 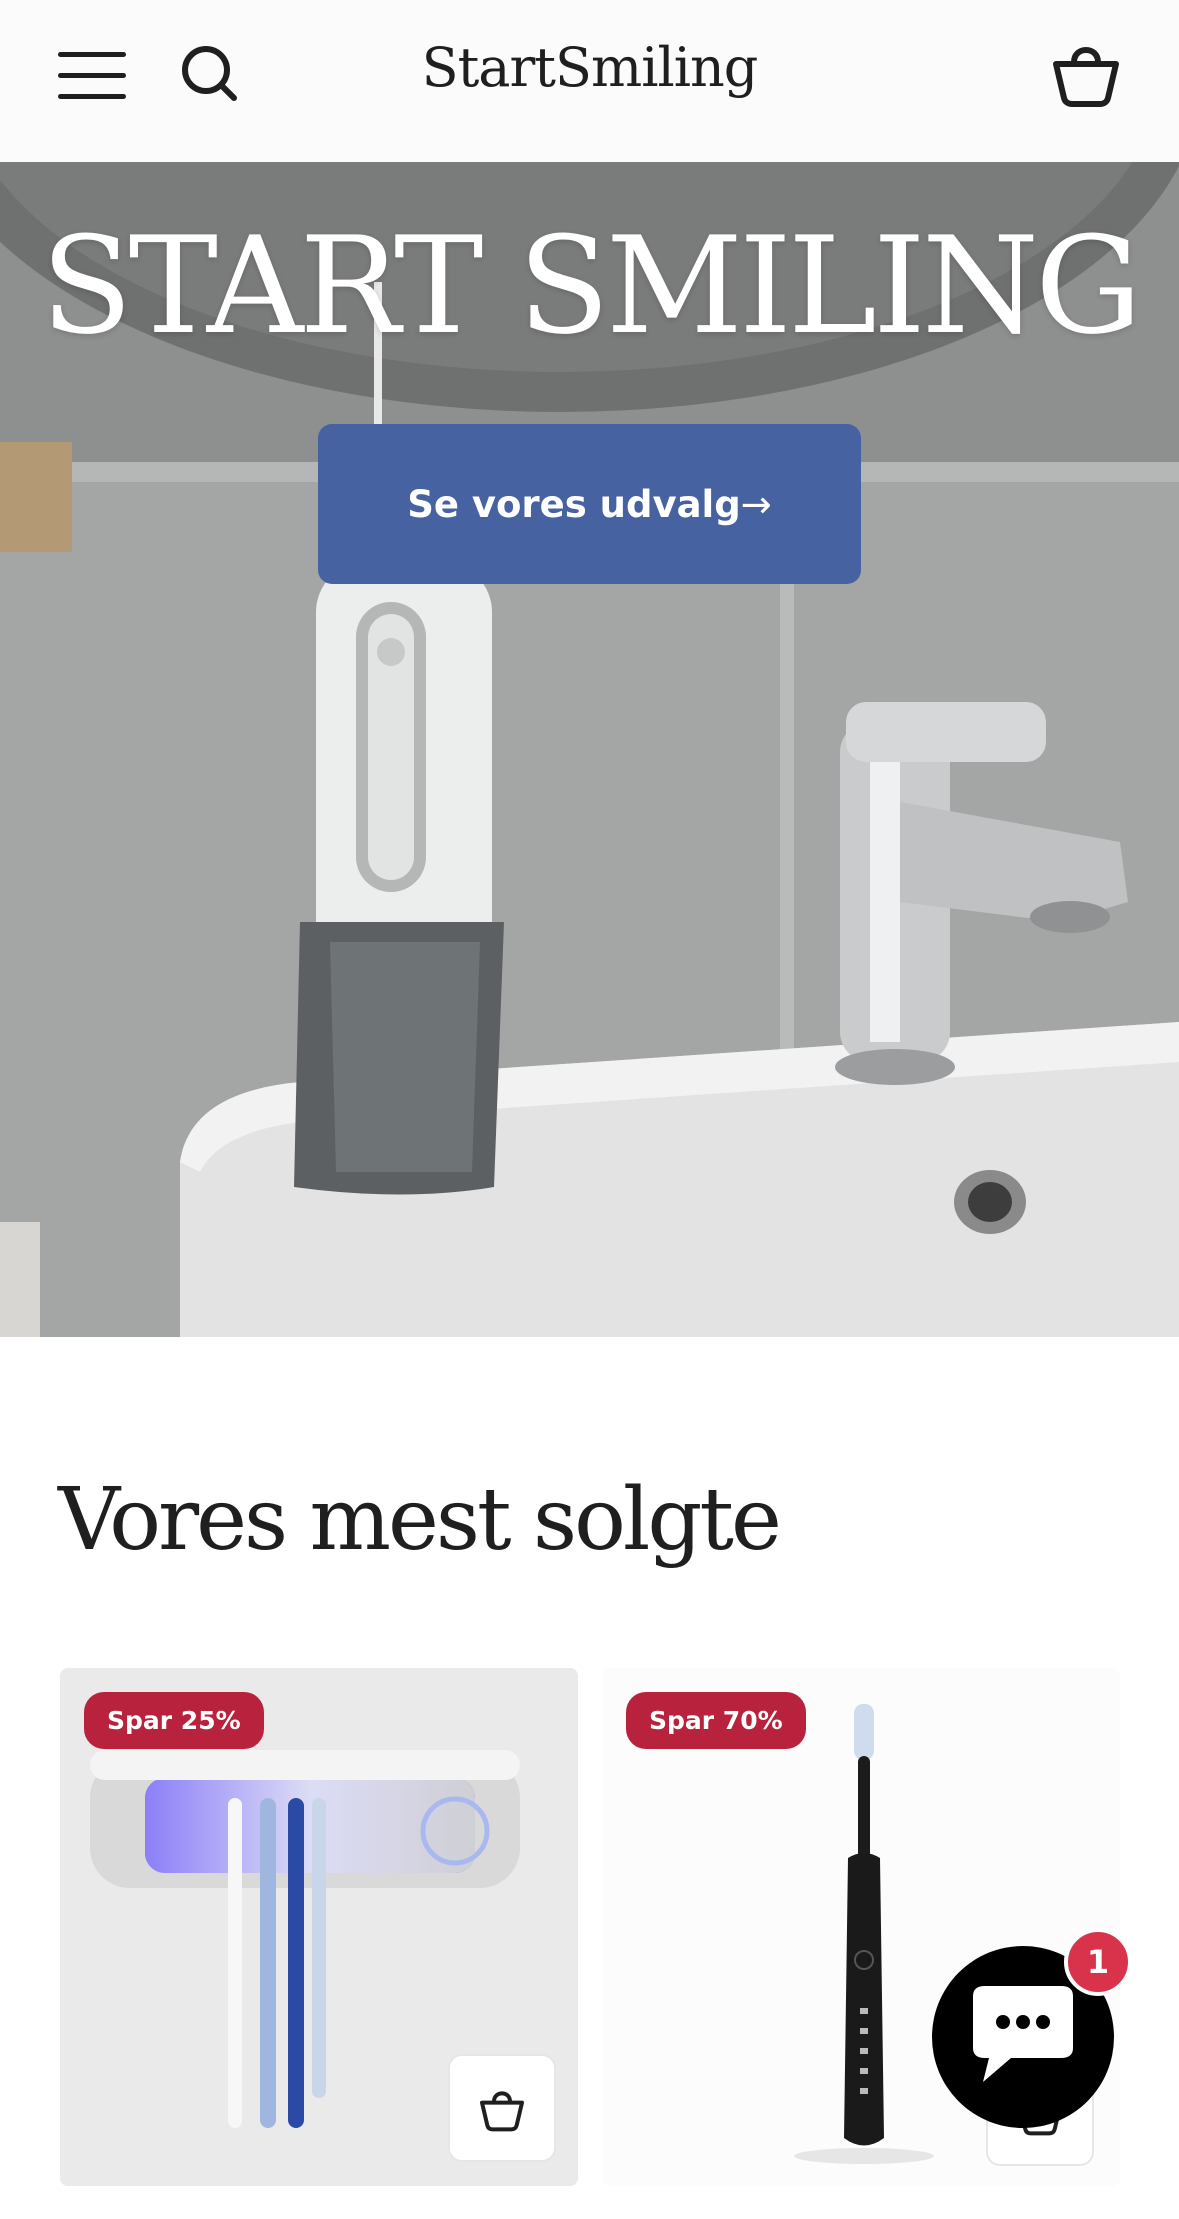 What do you see at coordinates (1023, 2034) in the screenshot?
I see `chat-bubble-icon` at bounding box center [1023, 2034].